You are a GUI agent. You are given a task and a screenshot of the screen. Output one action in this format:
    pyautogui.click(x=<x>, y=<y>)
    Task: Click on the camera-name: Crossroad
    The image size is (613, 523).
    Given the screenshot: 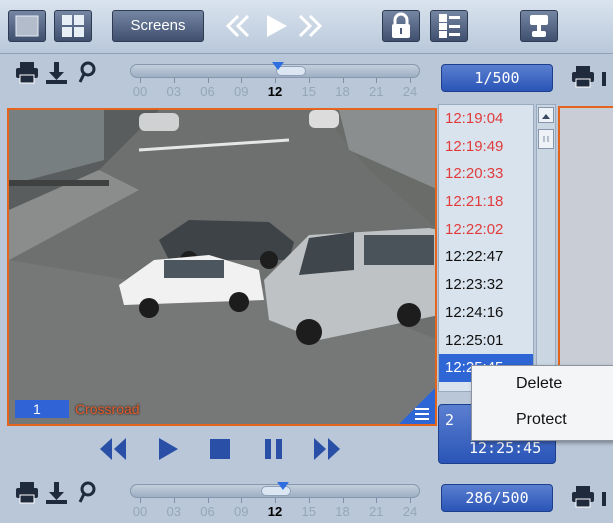 What is the action you would take?
    pyautogui.click(x=107, y=409)
    